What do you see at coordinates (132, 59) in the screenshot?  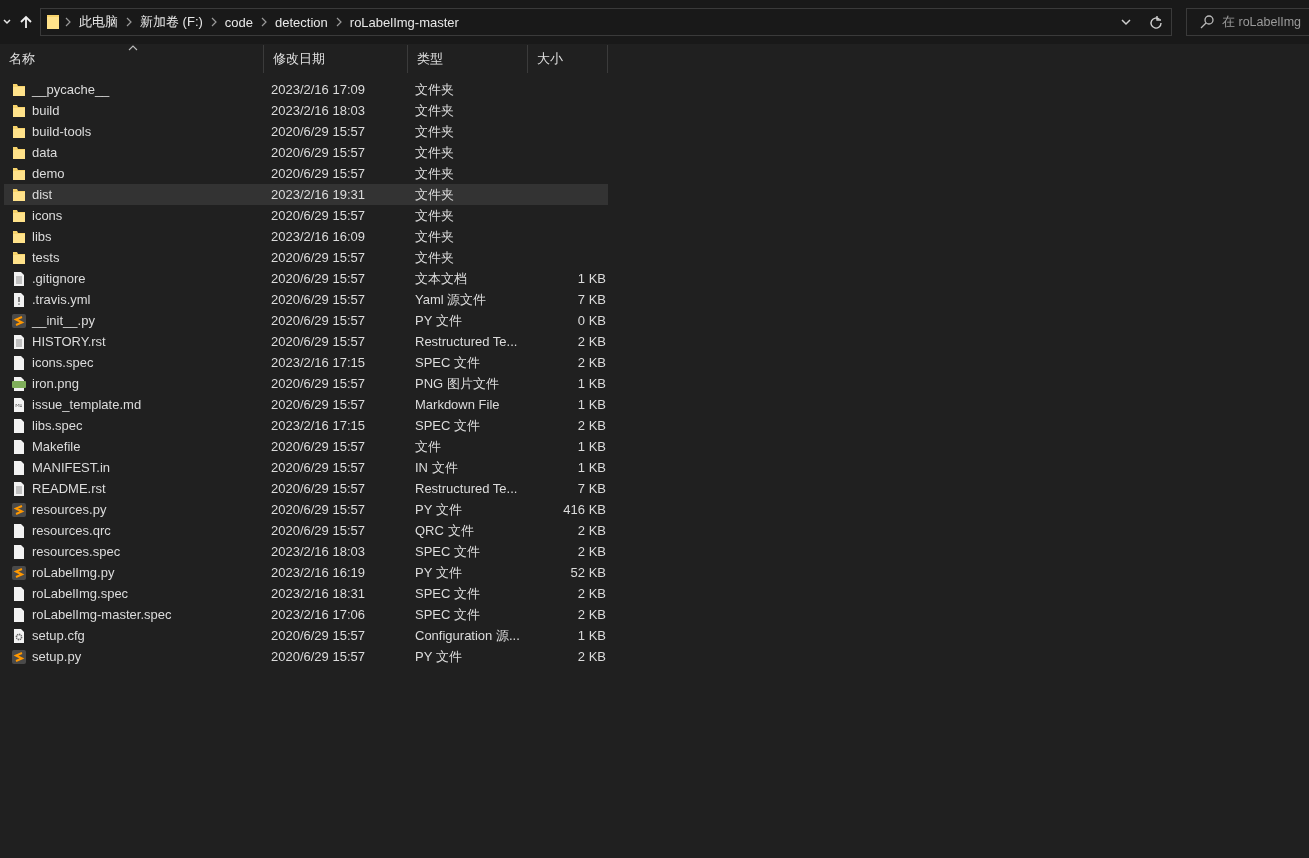 I see `column-header: 名称` at bounding box center [132, 59].